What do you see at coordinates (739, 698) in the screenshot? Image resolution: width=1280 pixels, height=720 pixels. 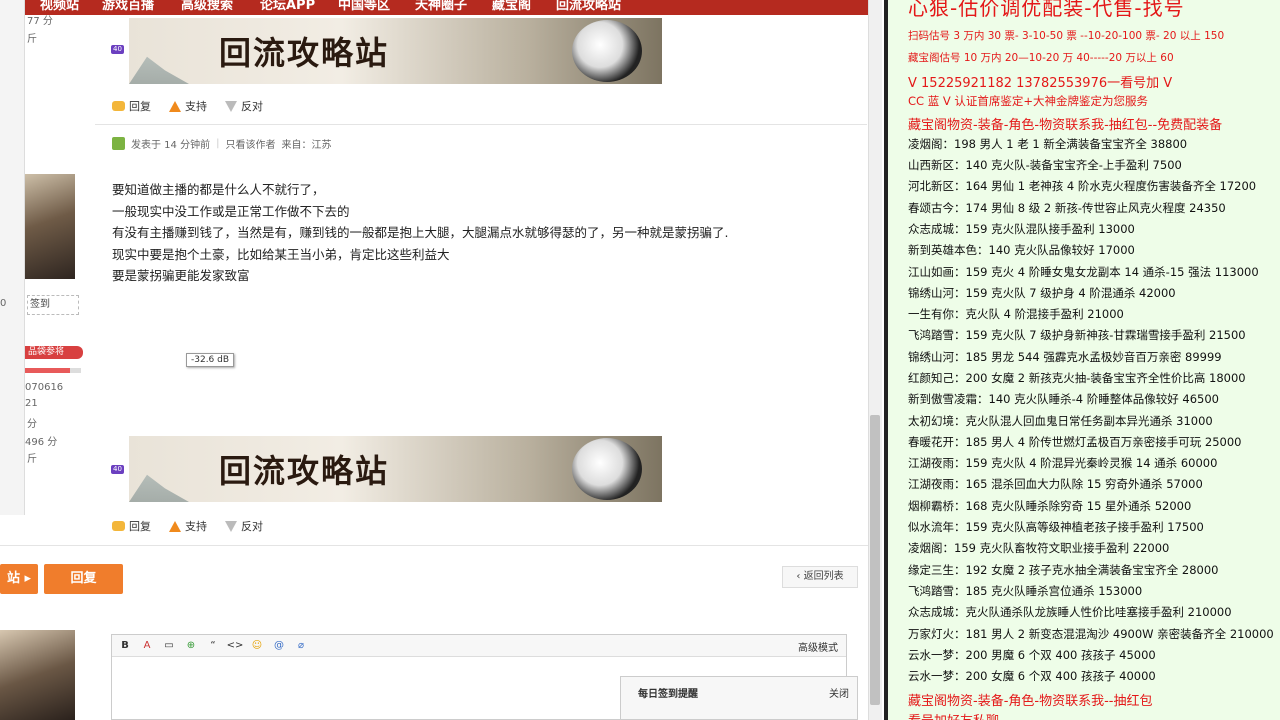 I see `daily-signin-popup: 每日签到提醒 关闭` at bounding box center [739, 698].